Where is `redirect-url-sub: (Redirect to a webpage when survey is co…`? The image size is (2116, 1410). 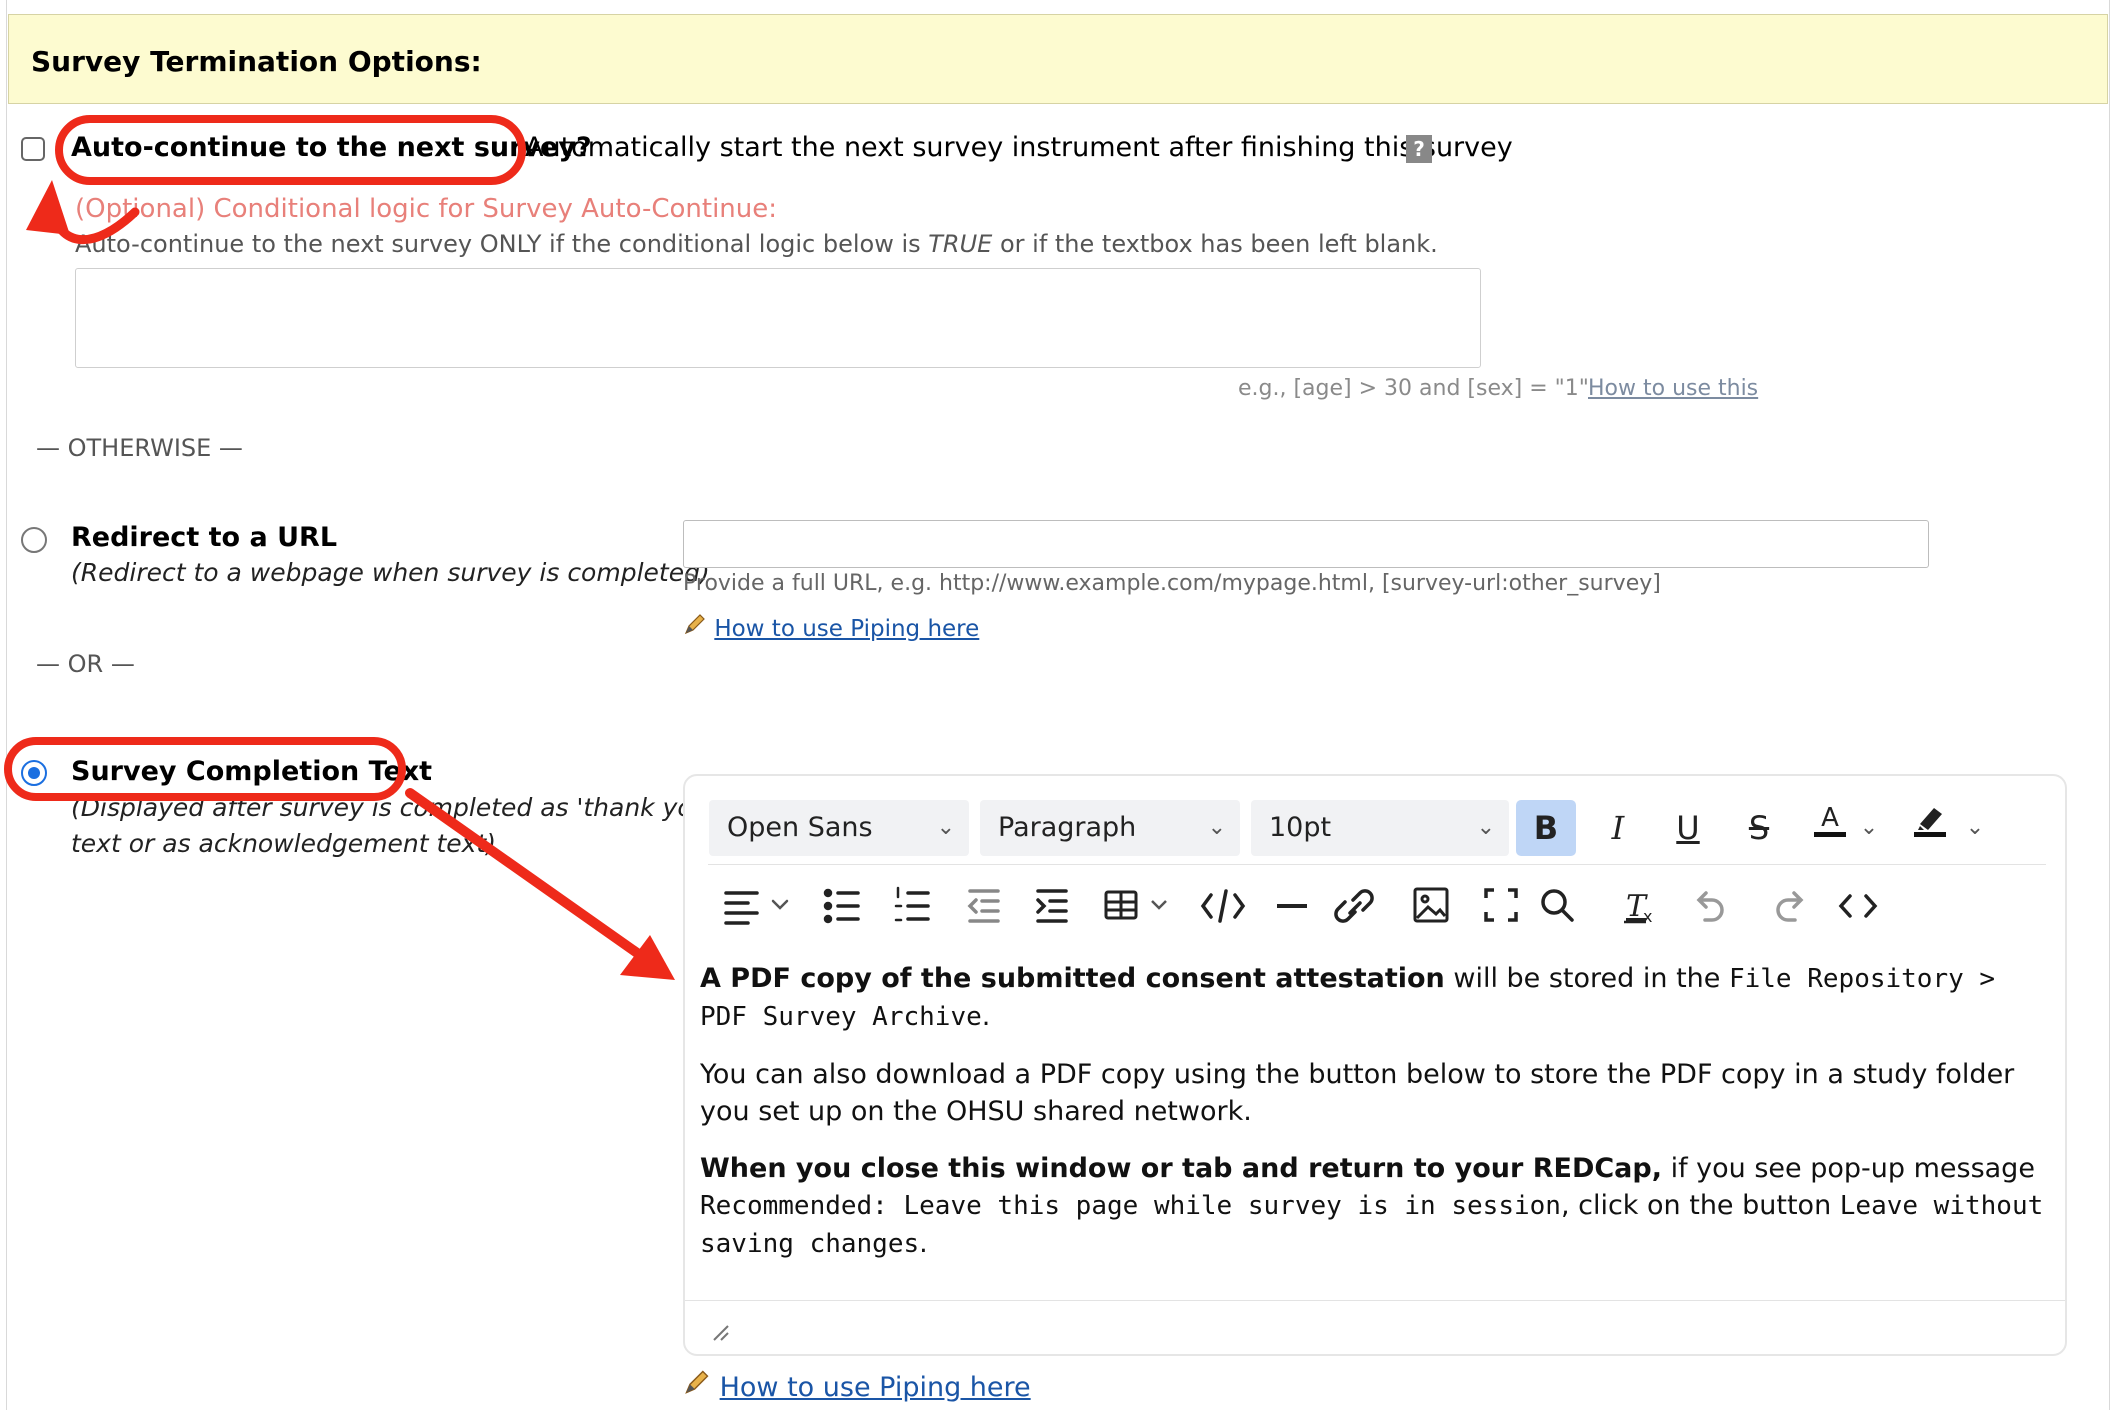
redirect-url-sub: (Redirect to a webpage when survey is co… is located at coordinates (390, 572).